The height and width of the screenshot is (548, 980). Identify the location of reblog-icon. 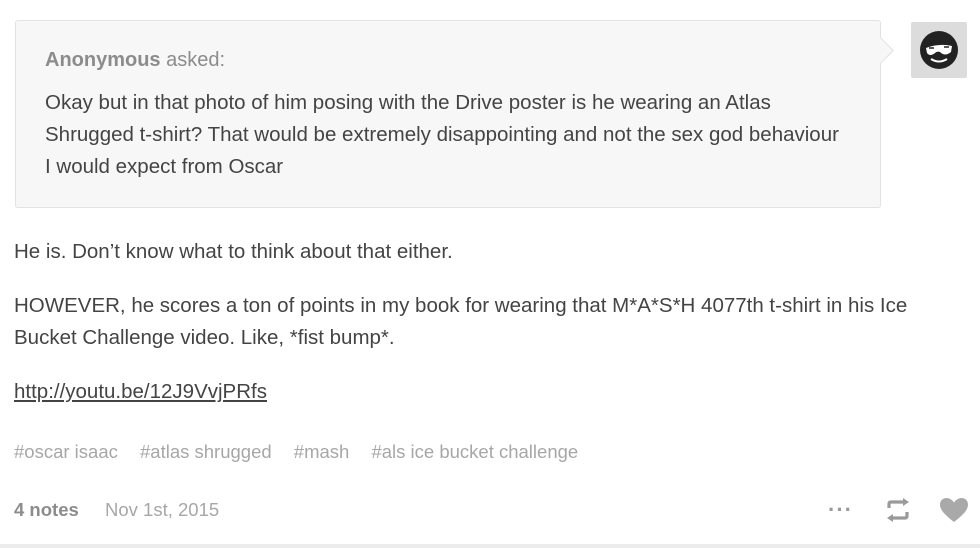
(898, 510).